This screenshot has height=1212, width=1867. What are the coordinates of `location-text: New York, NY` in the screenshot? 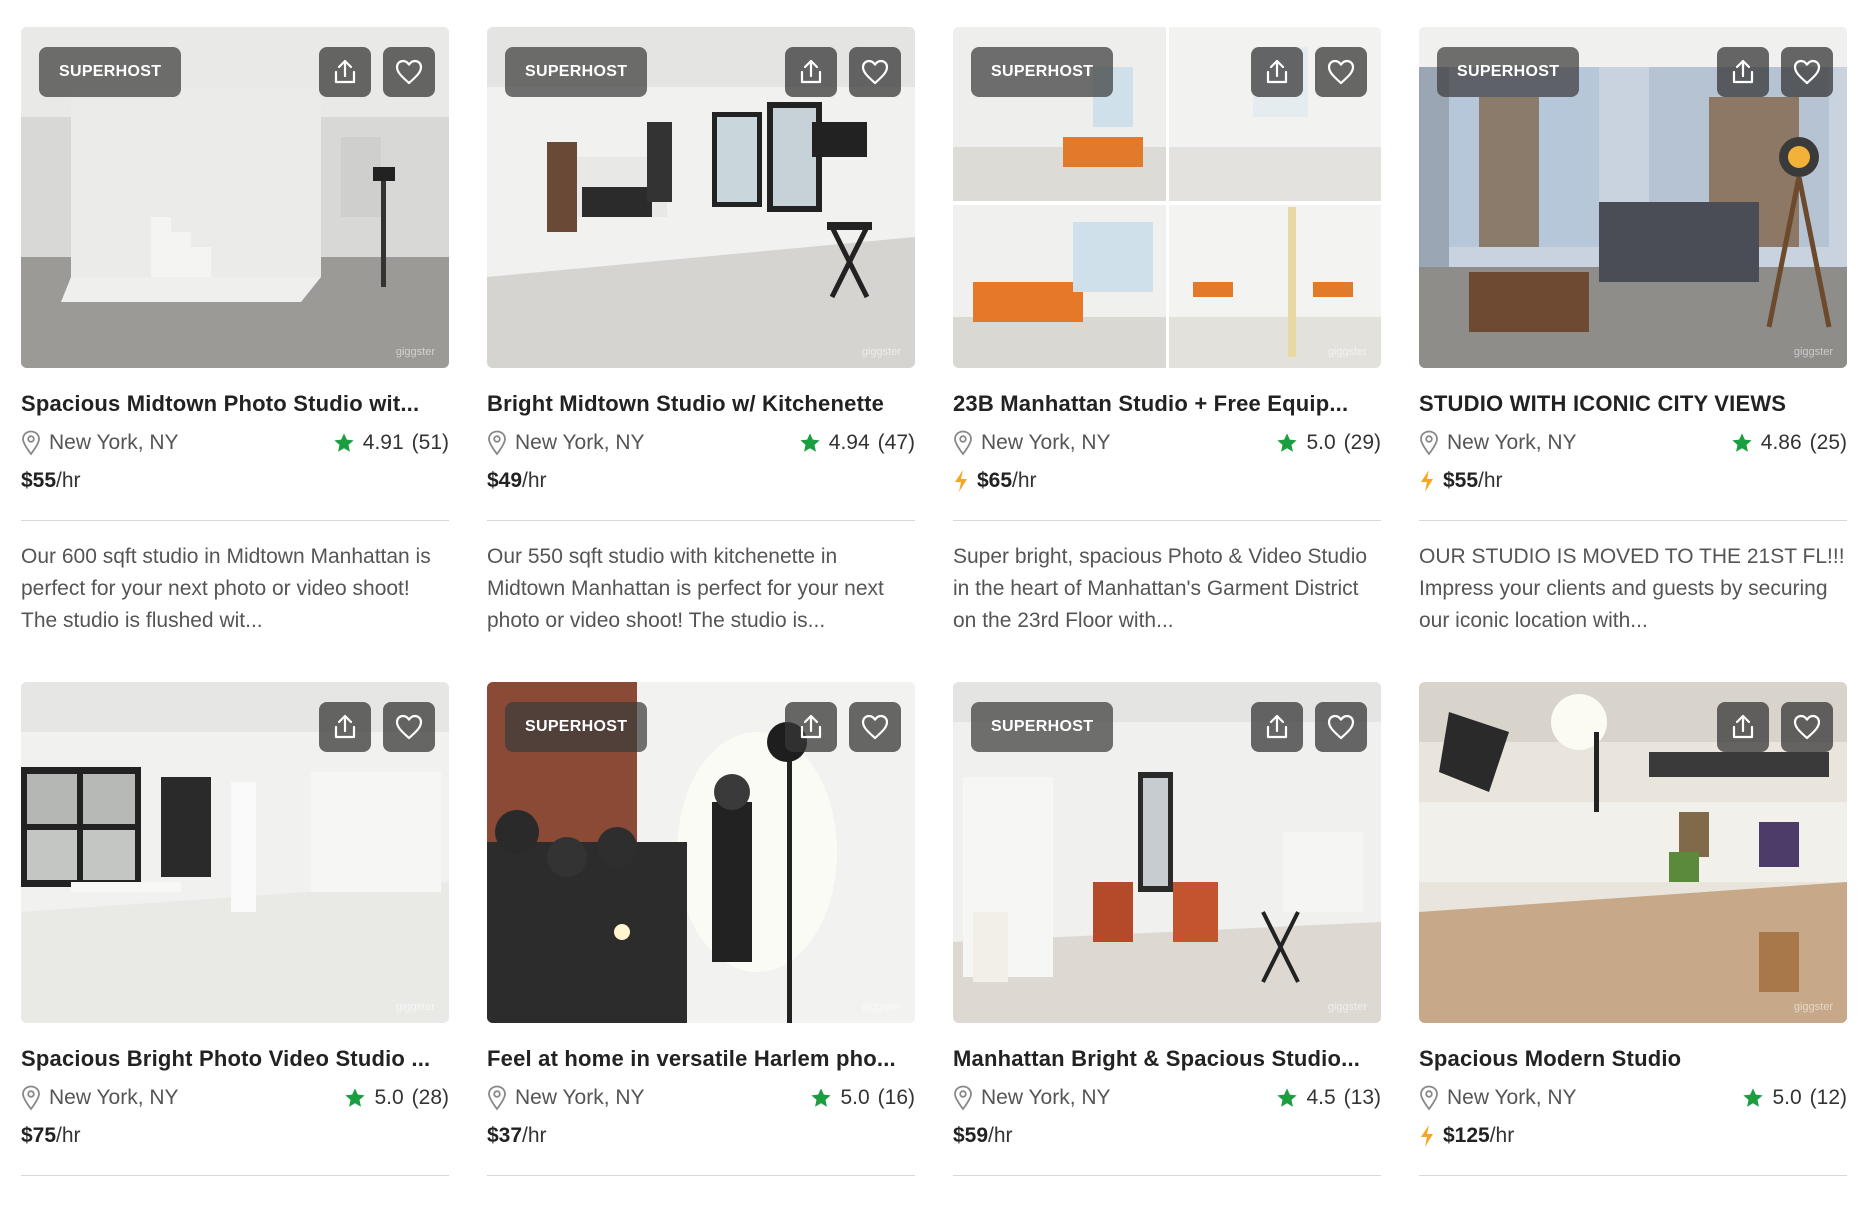 It's located at (1046, 1097).